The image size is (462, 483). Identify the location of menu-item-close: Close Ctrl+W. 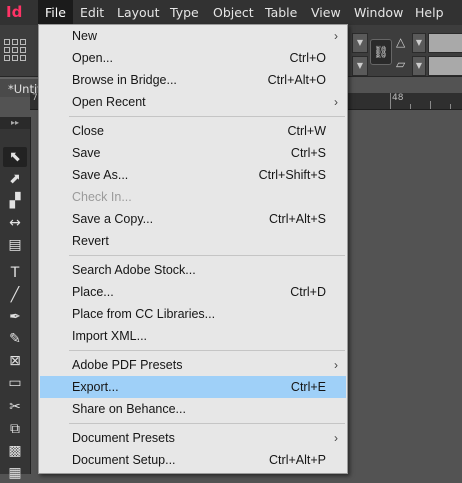
(193, 131).